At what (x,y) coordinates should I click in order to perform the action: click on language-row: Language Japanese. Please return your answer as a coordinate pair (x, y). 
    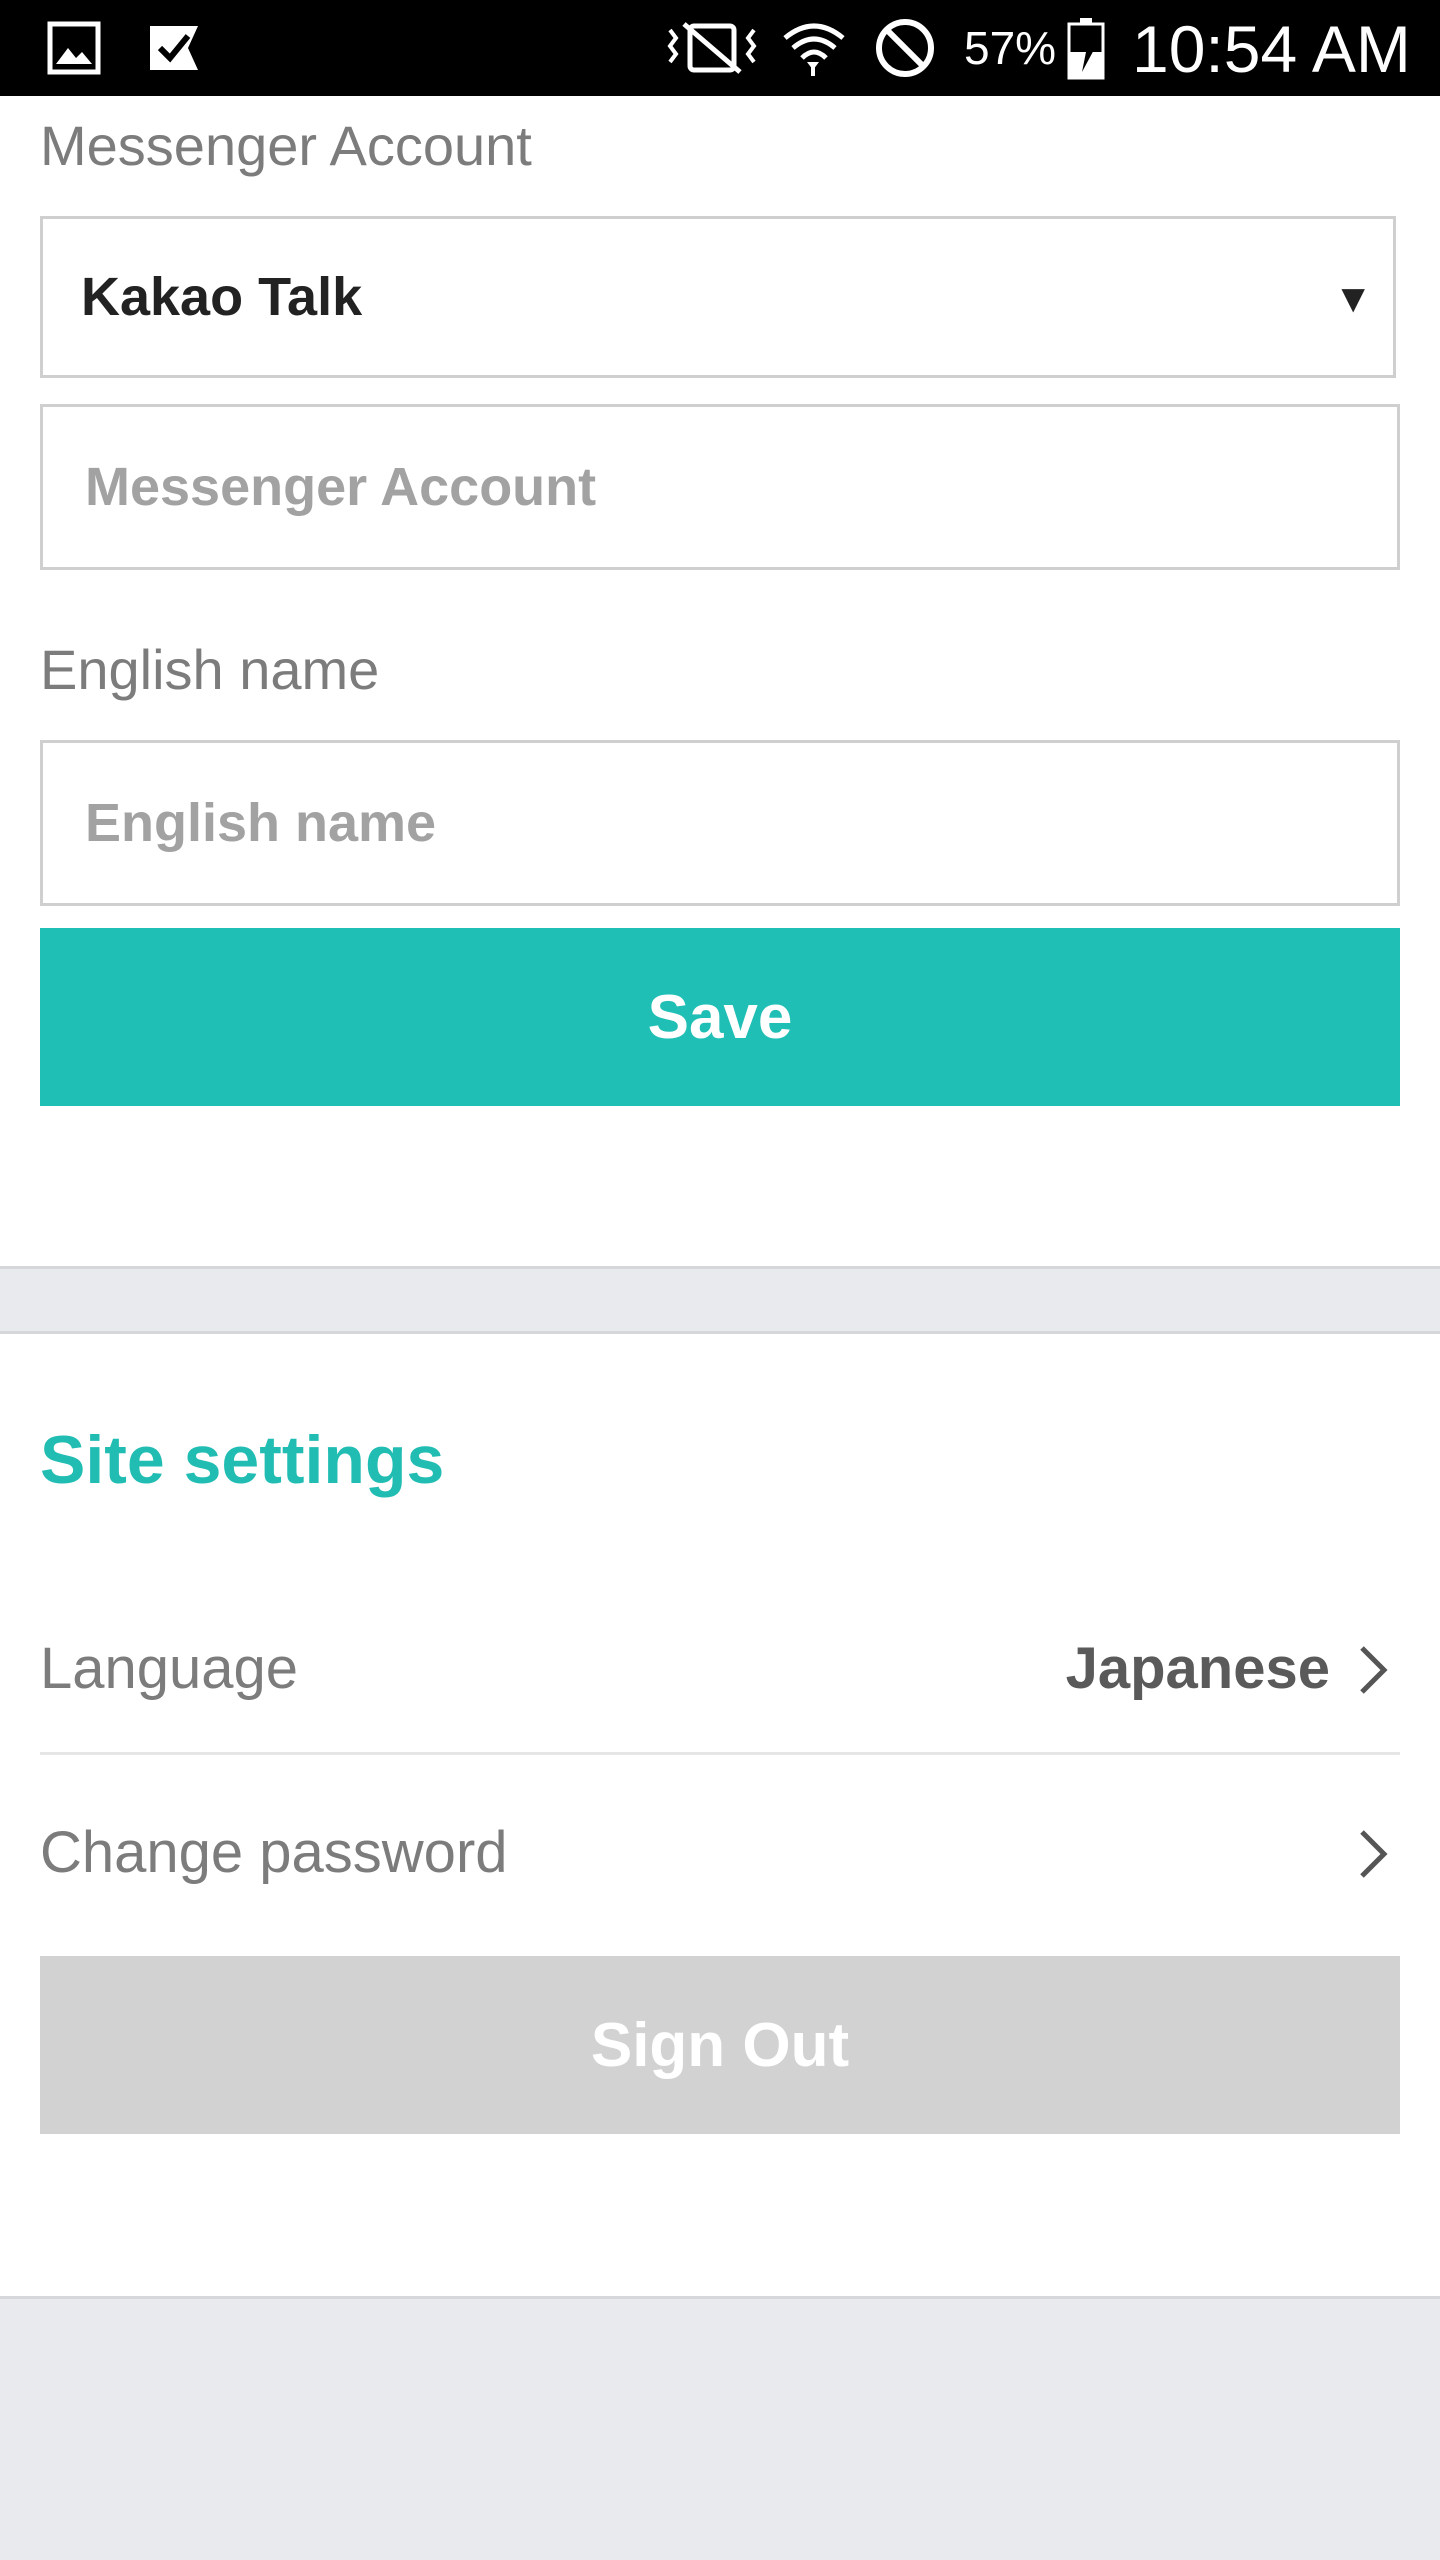
    Looking at the image, I should click on (720, 1671).